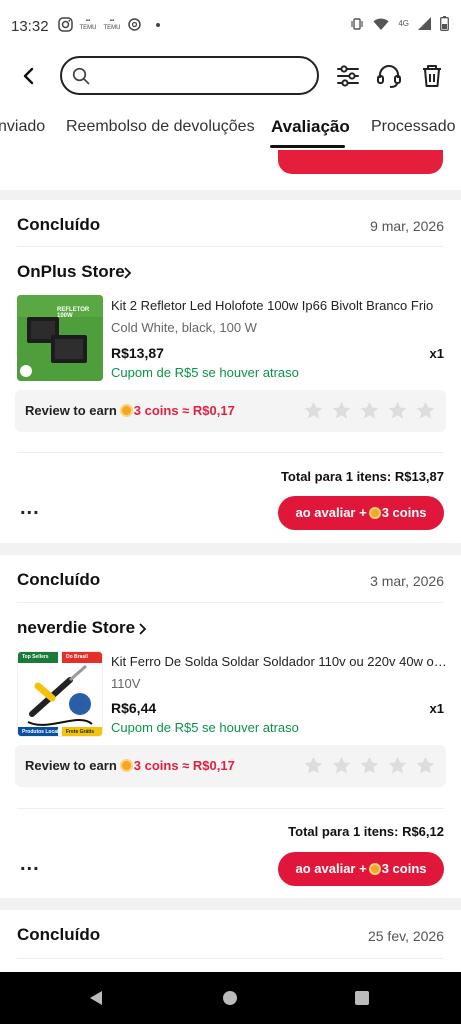  I want to click on soldering-iron-image, so click(60, 694).